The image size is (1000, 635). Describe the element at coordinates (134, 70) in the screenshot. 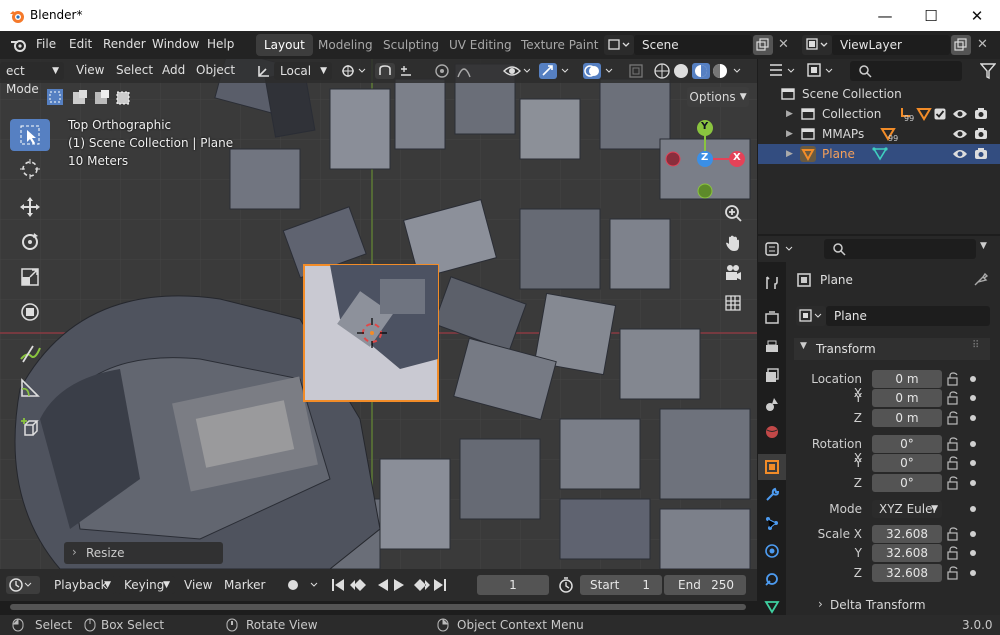

I see `viewport-menu-select: Select` at that location.